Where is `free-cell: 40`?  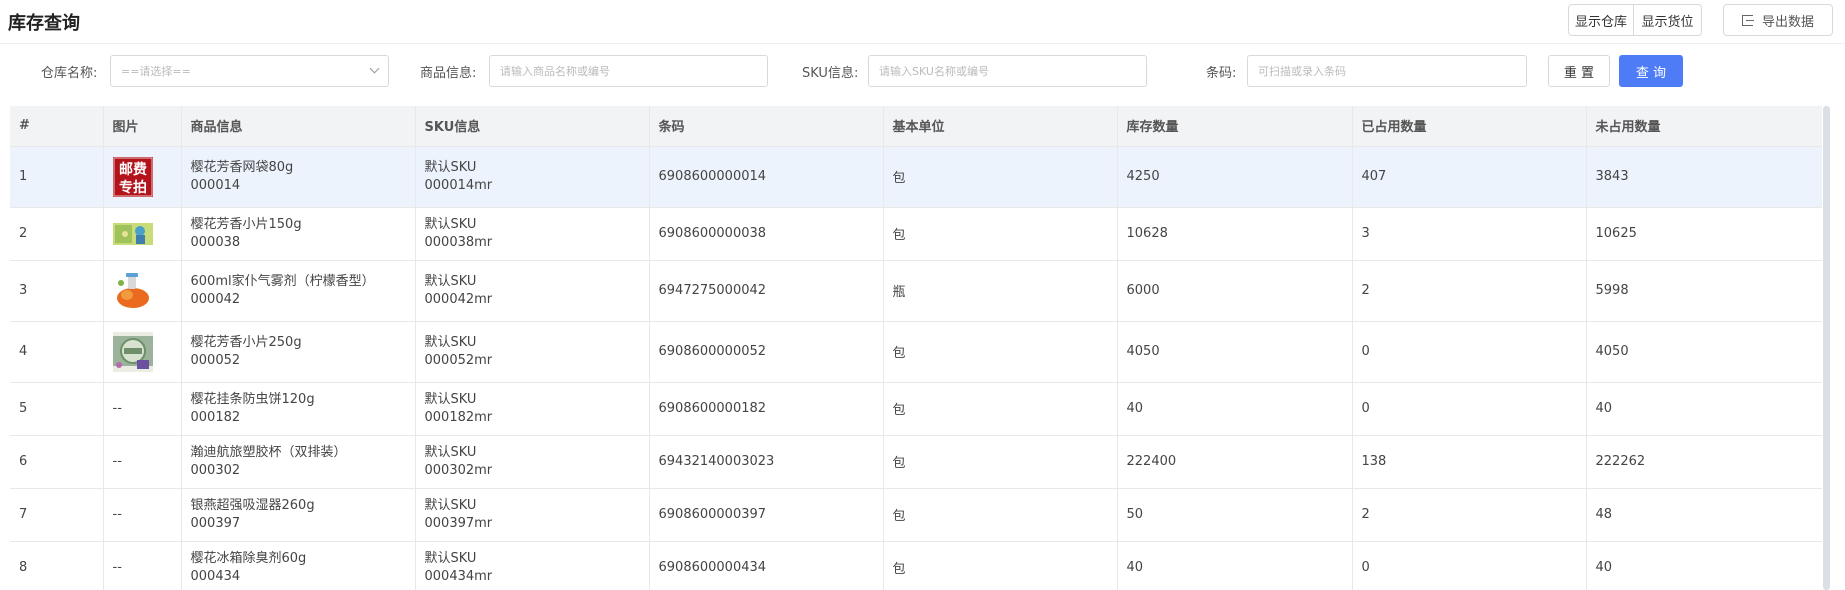
free-cell: 40 is located at coordinates (1704, 565).